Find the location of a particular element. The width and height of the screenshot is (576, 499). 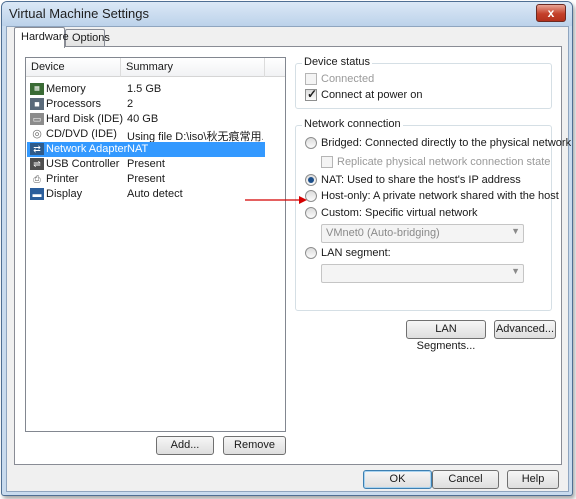

device-summary: 1.5 GB is located at coordinates (144, 89).